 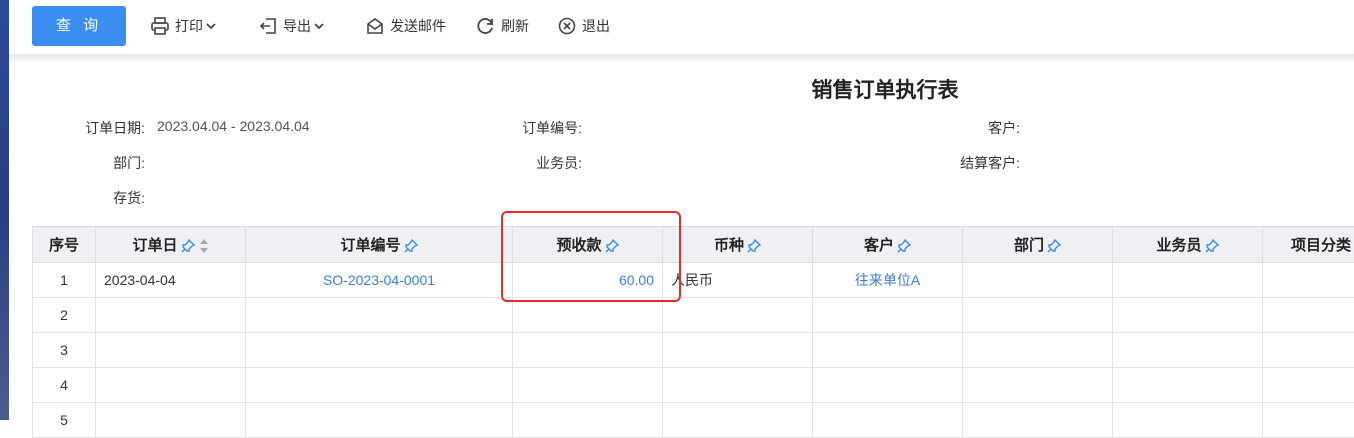 What do you see at coordinates (64, 315) in the screenshot?
I see `cell-index: 2` at bounding box center [64, 315].